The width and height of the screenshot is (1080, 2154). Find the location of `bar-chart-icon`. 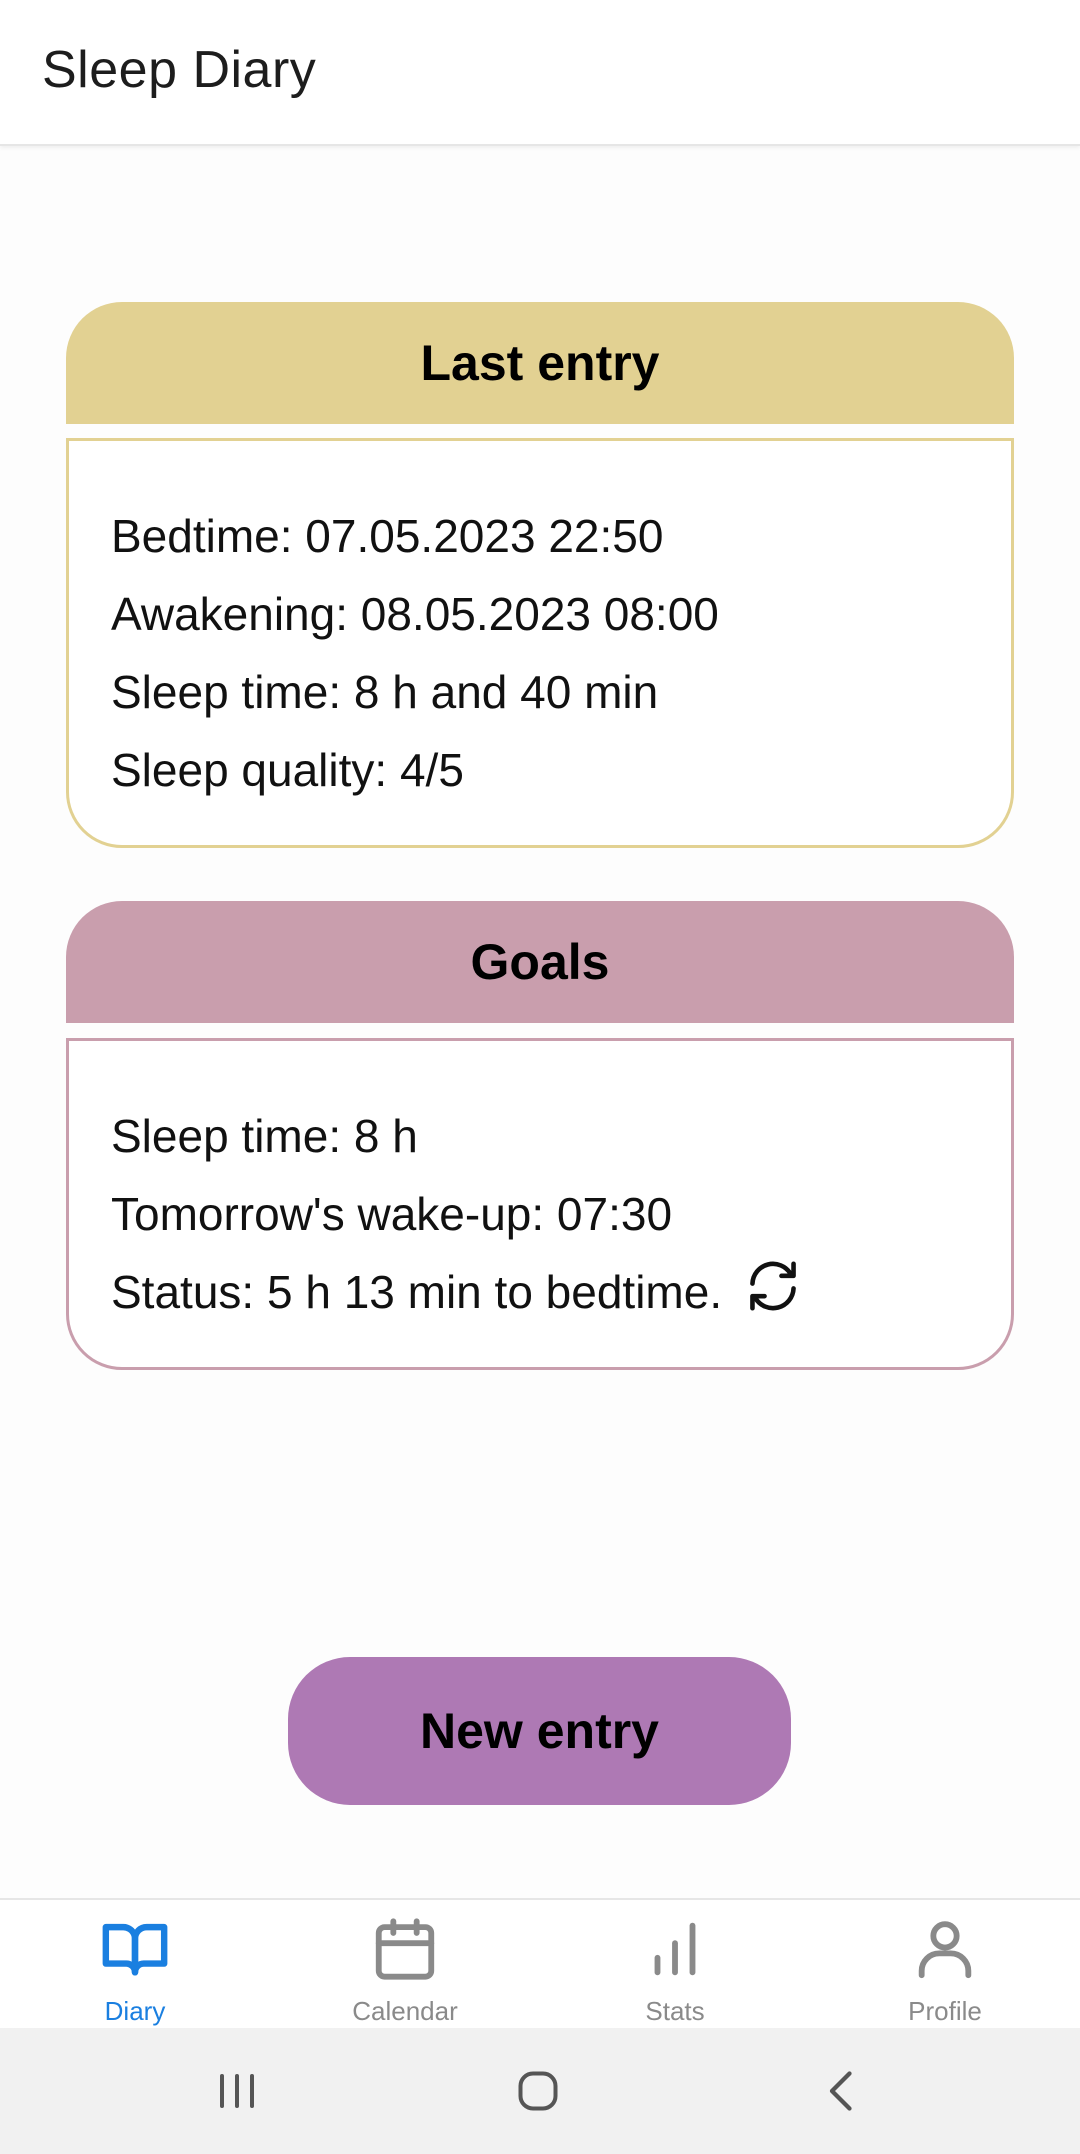

bar-chart-icon is located at coordinates (675, 1949).